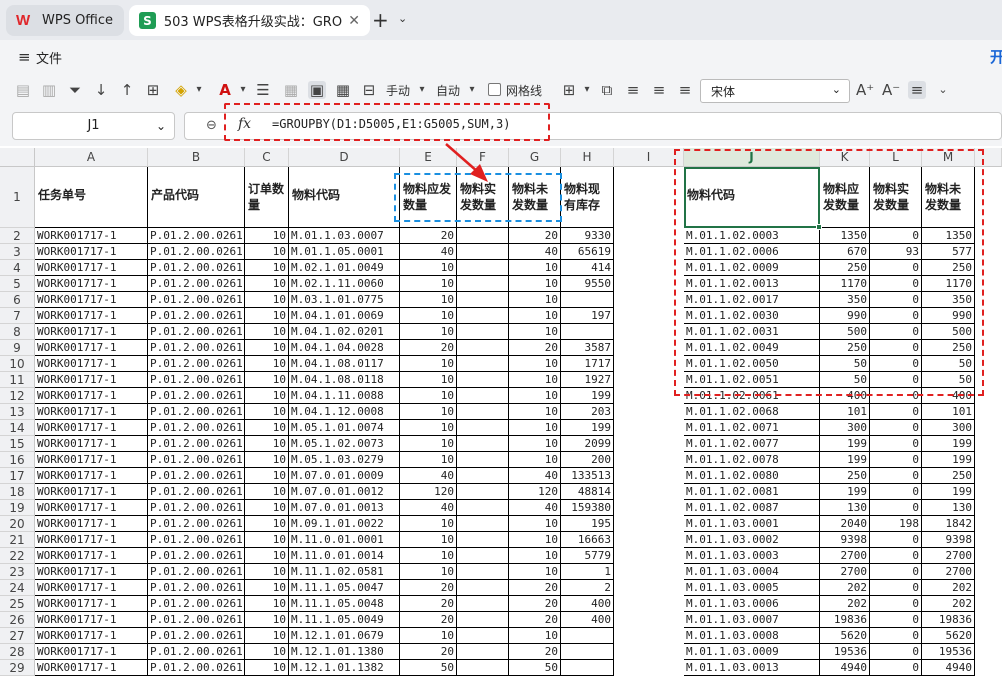 Image resolution: width=1002 pixels, height=676 pixels. I want to click on row-header: 3, so click(17, 252).